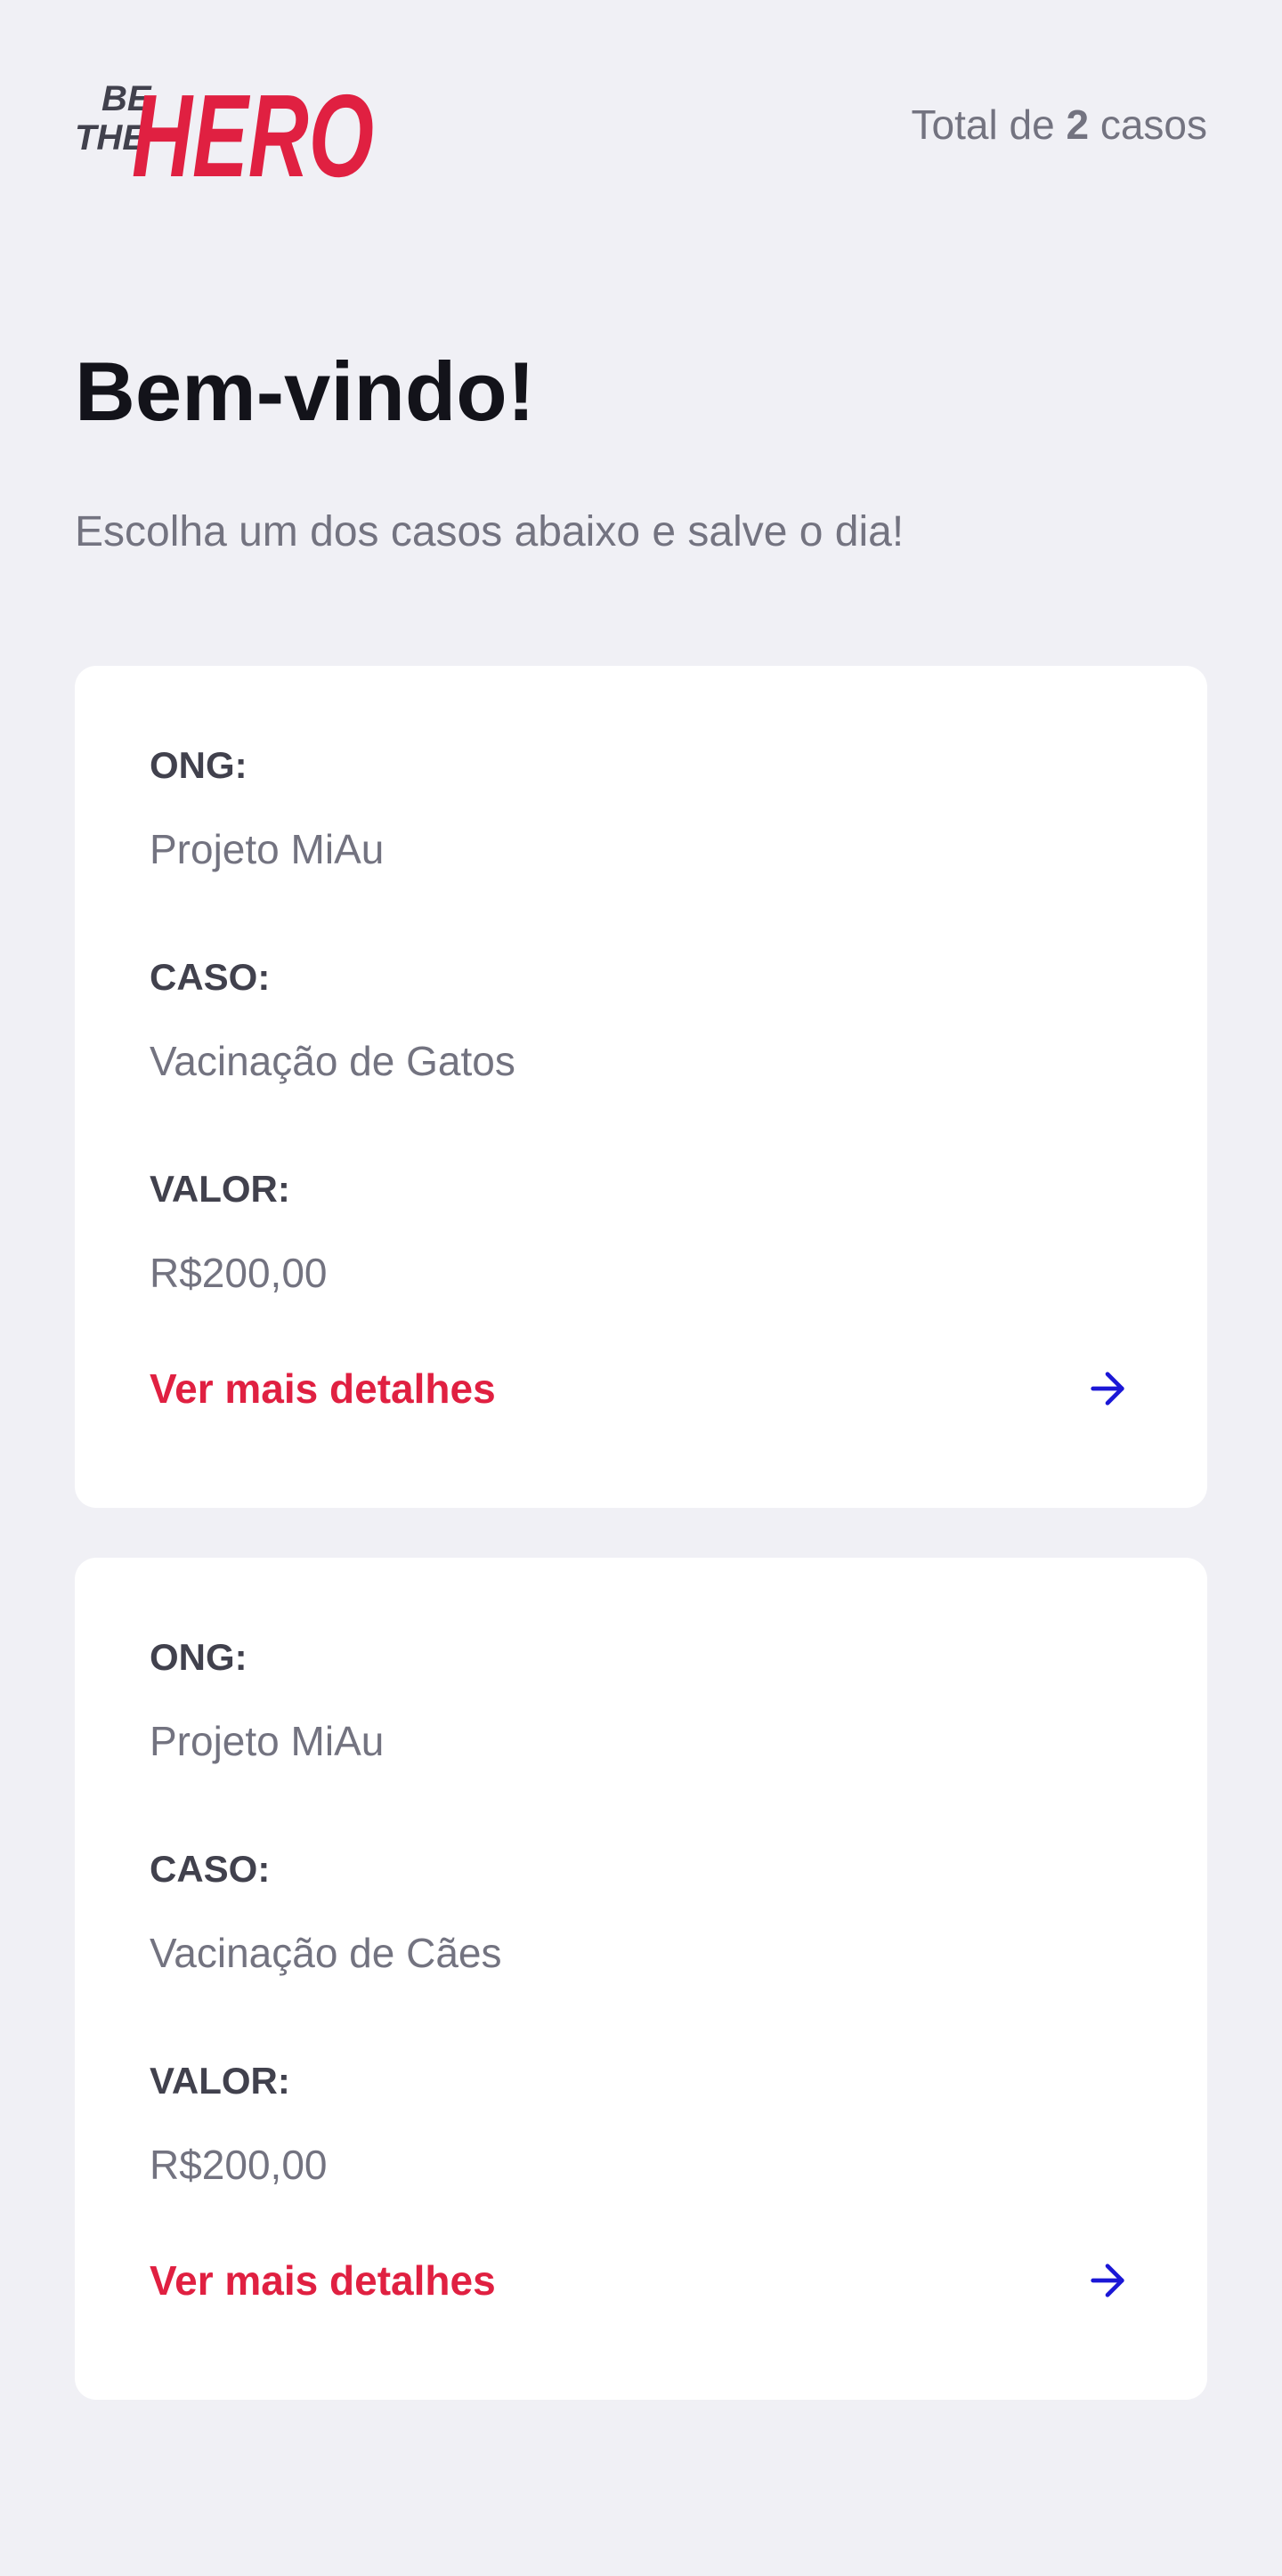 This screenshot has width=1282, height=2576. Describe the element at coordinates (305, 391) in the screenshot. I see `page-title: Bem-vindo!` at that location.